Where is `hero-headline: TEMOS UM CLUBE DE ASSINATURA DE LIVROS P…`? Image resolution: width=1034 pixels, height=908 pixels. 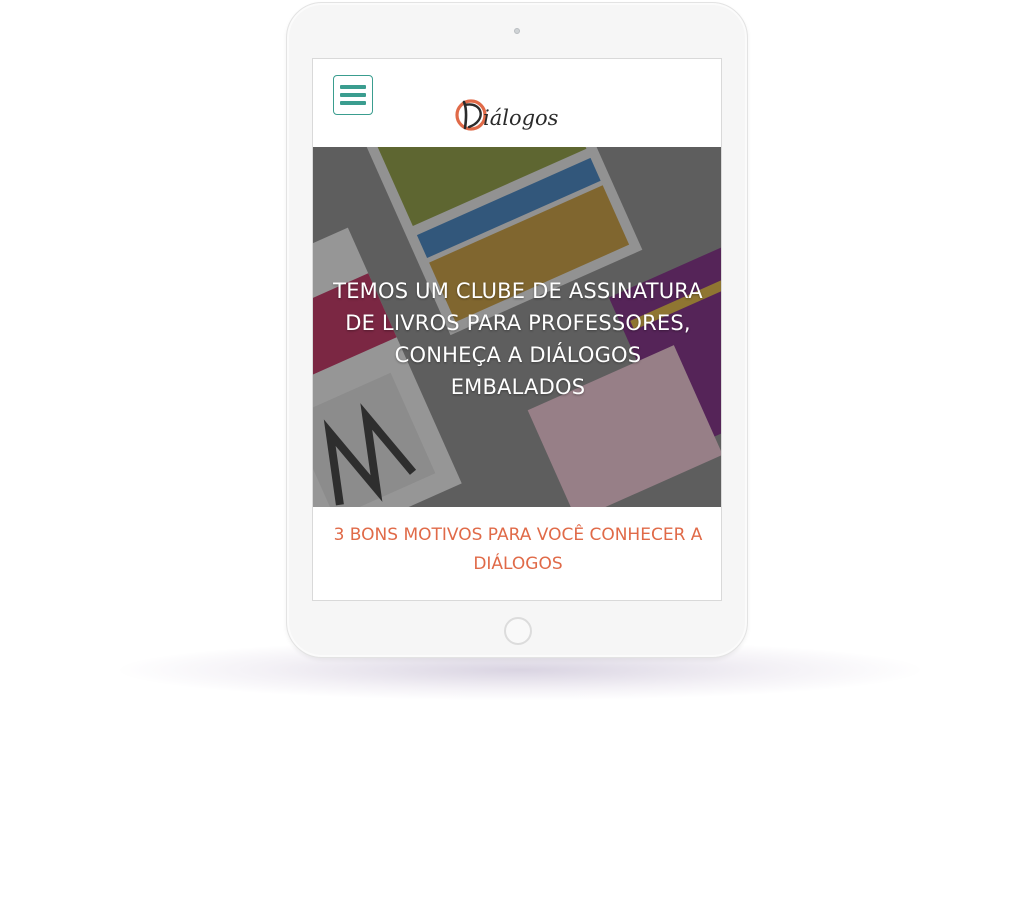
hero-headline: TEMOS UM CLUBE DE ASSINATURA DE LIVROS P… is located at coordinates (518, 339).